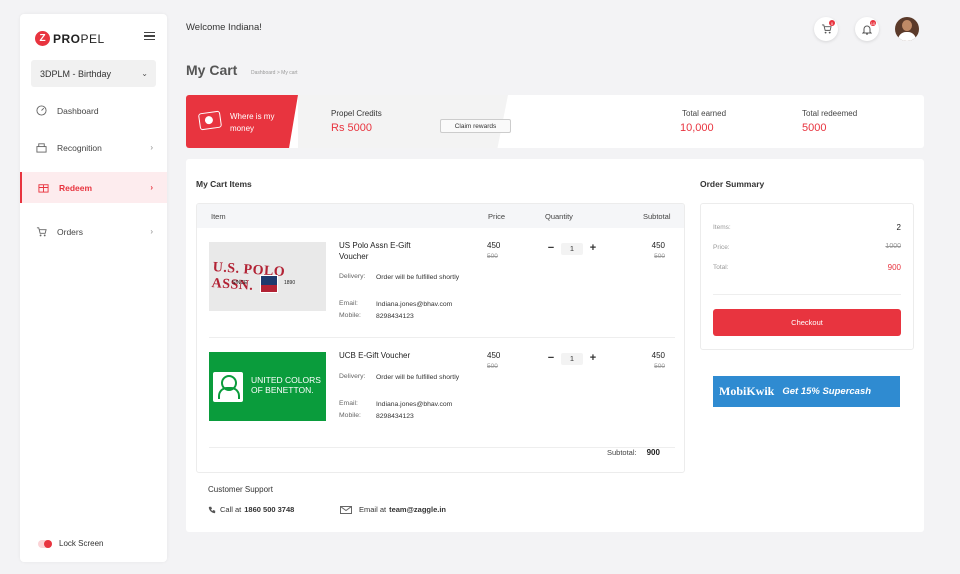 The height and width of the screenshot is (574, 960). What do you see at coordinates (81, 543) in the screenshot?
I see `lock-screen-label: Lock Screen` at bounding box center [81, 543].